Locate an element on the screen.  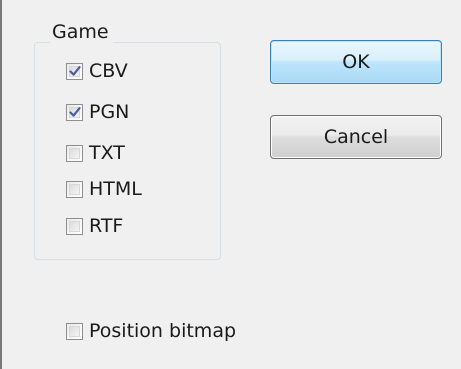
checkbox-html: HTML is located at coordinates (104, 189).